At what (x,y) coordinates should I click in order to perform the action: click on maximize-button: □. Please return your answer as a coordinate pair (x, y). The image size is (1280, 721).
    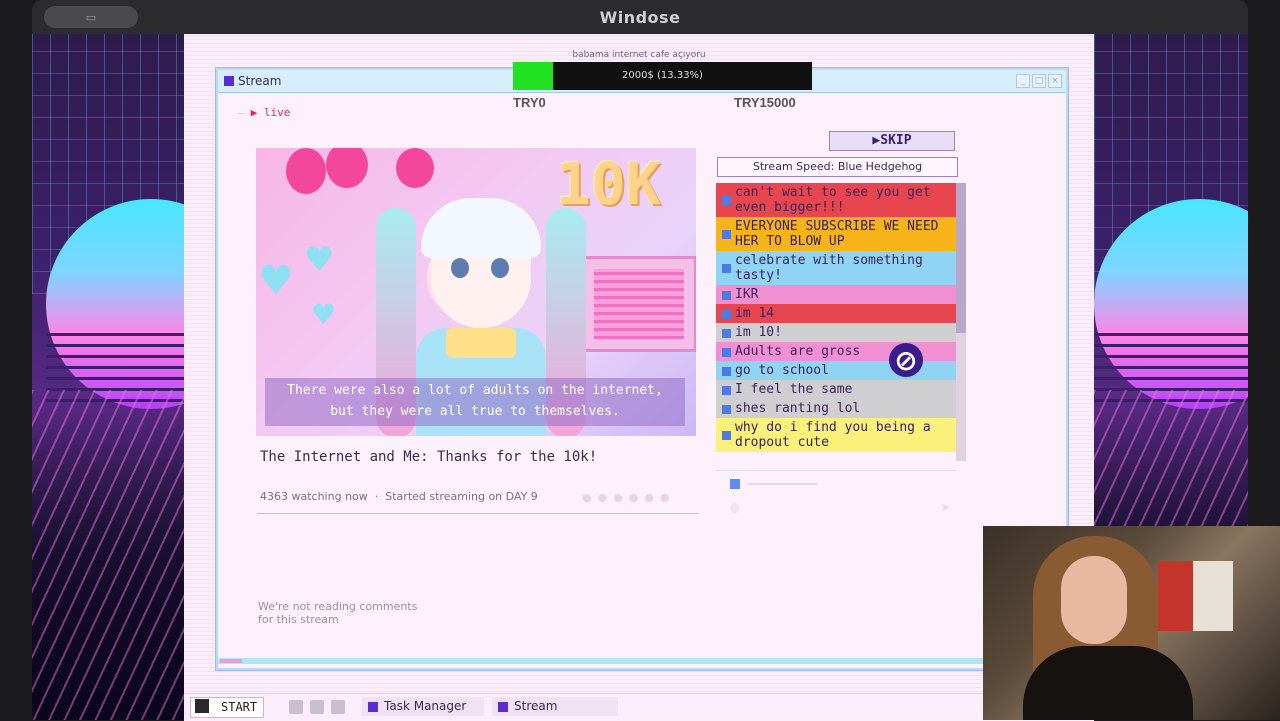
    Looking at the image, I should click on (1039, 81).